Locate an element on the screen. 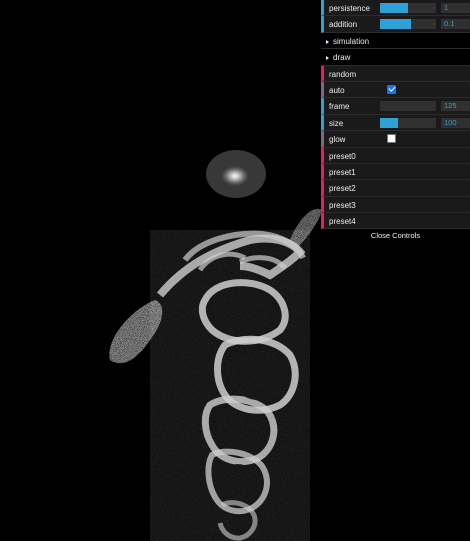 This screenshot has width=470, height=541. addition-slider-fill is located at coordinates (395, 24).